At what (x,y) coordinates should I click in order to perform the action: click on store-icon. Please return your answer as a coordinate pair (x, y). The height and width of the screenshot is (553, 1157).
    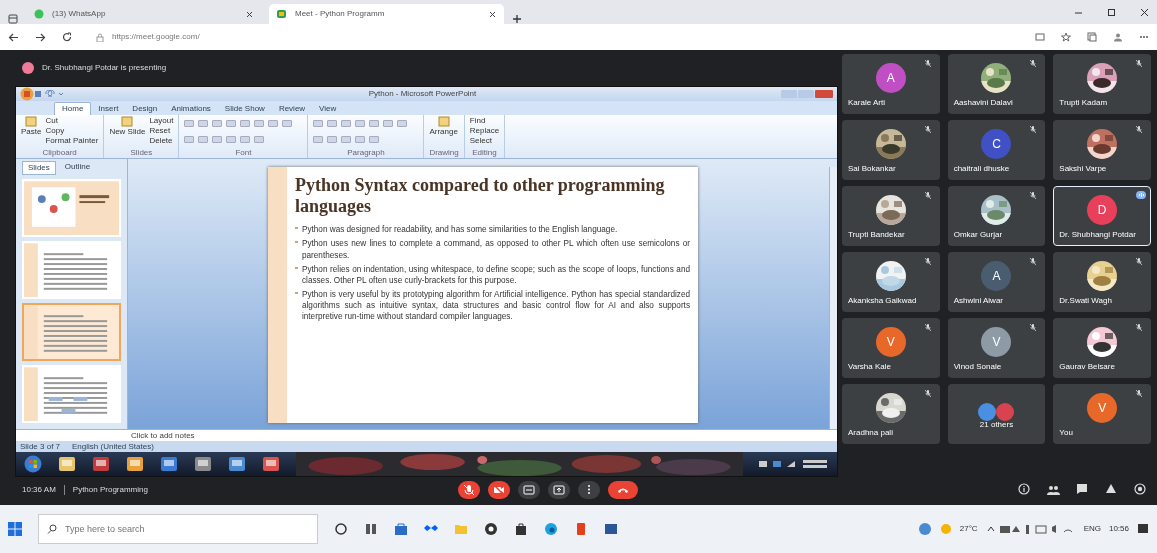
    Looking at the image, I should click on (401, 529).